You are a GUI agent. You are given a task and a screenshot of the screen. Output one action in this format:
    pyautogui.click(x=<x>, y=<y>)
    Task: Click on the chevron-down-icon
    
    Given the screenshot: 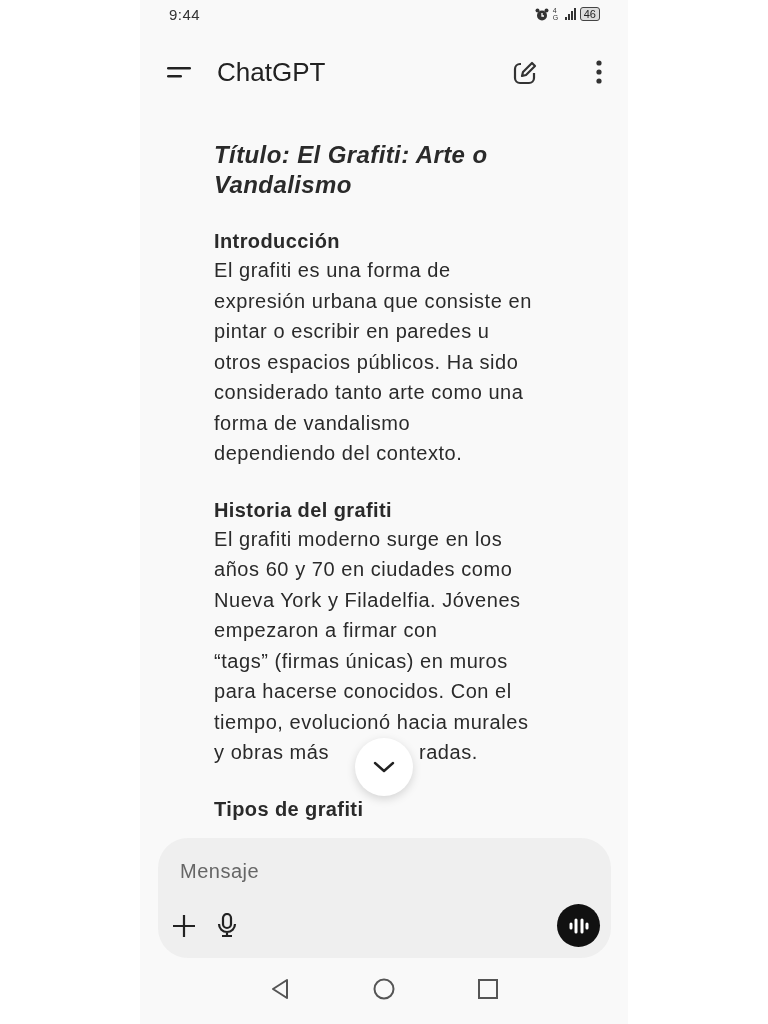 What is the action you would take?
    pyautogui.click(x=384, y=767)
    